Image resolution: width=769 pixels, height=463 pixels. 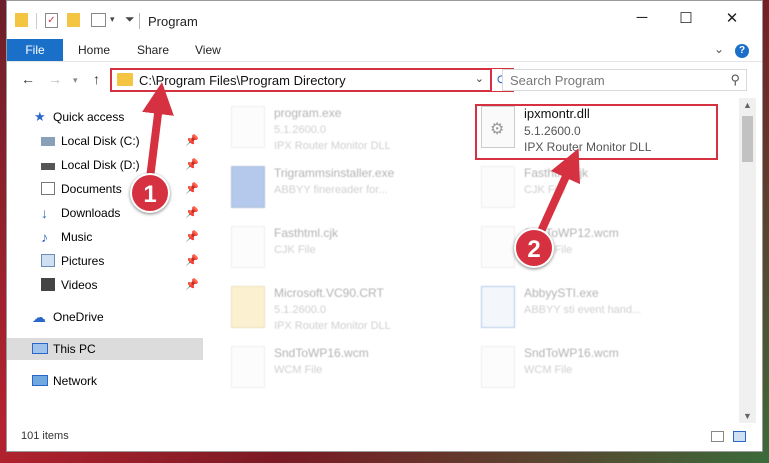 What do you see at coordinates (105, 237) in the screenshot?
I see `sidebar-item-music: ♪ Music 📌` at bounding box center [105, 237].